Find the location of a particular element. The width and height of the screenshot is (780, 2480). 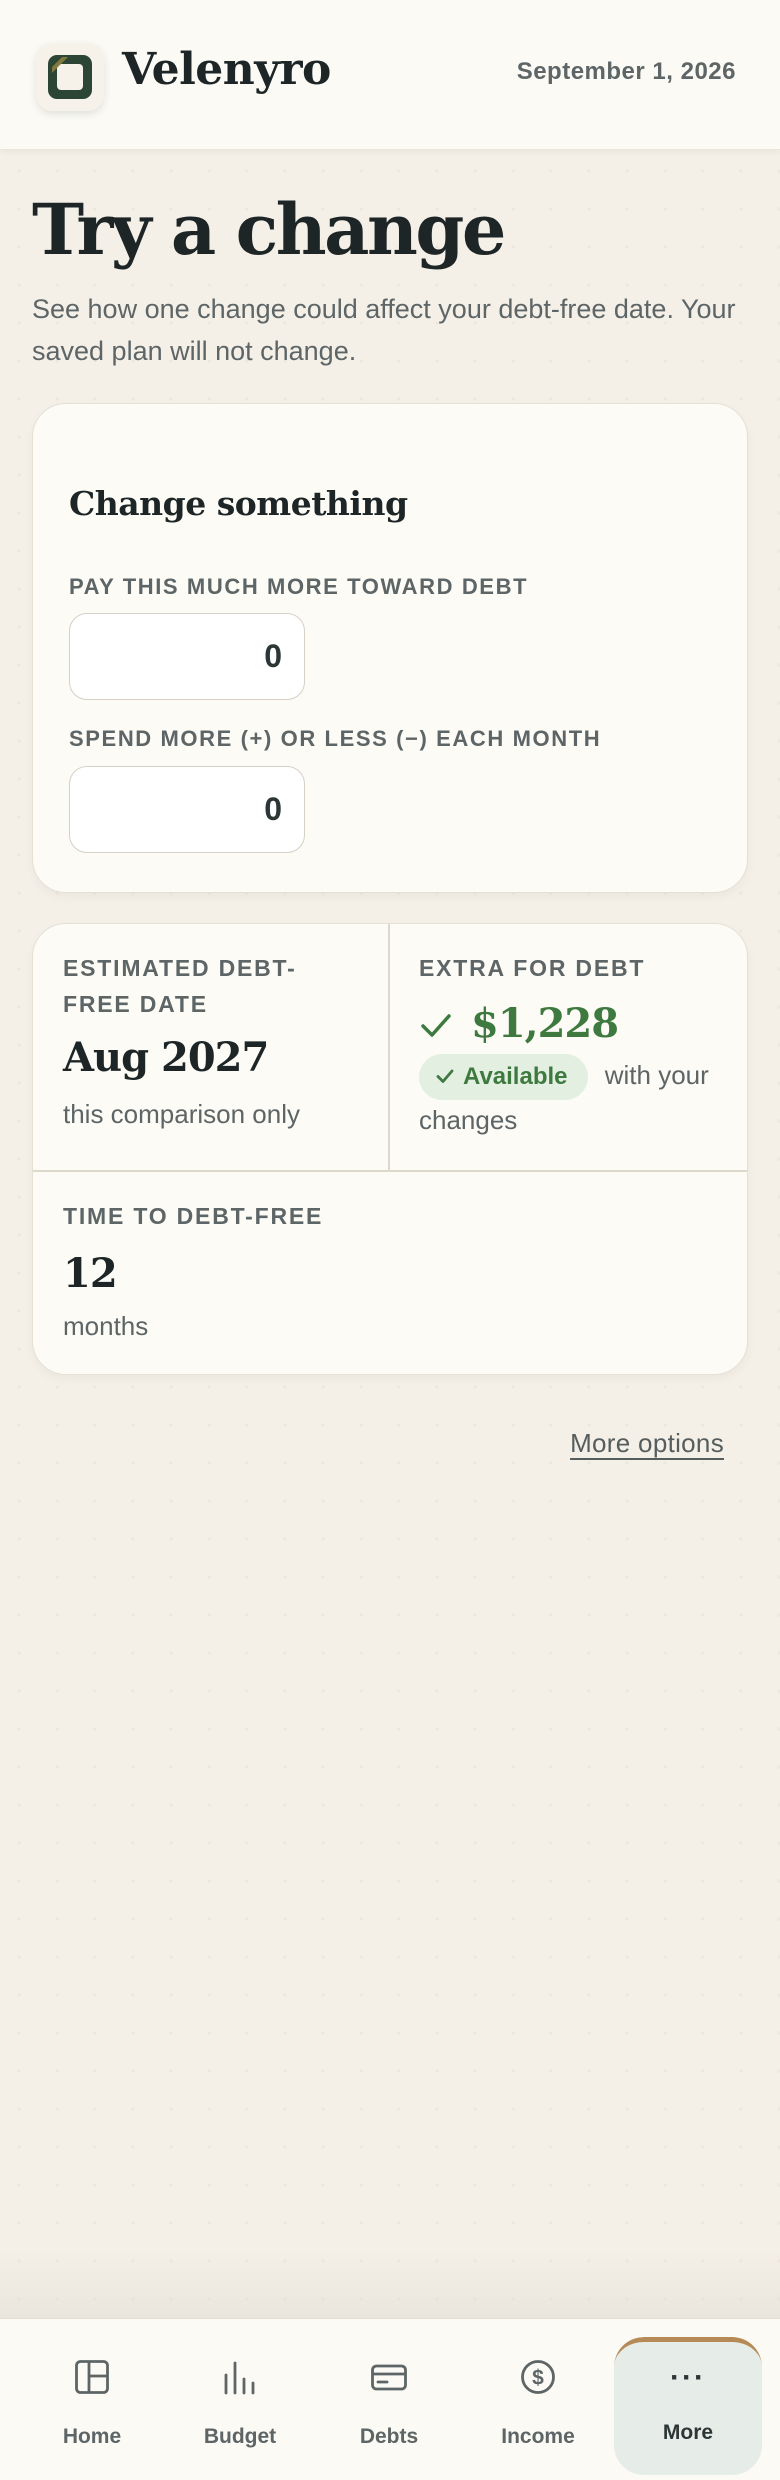

bottom-fade is located at coordinates (390, 2285).